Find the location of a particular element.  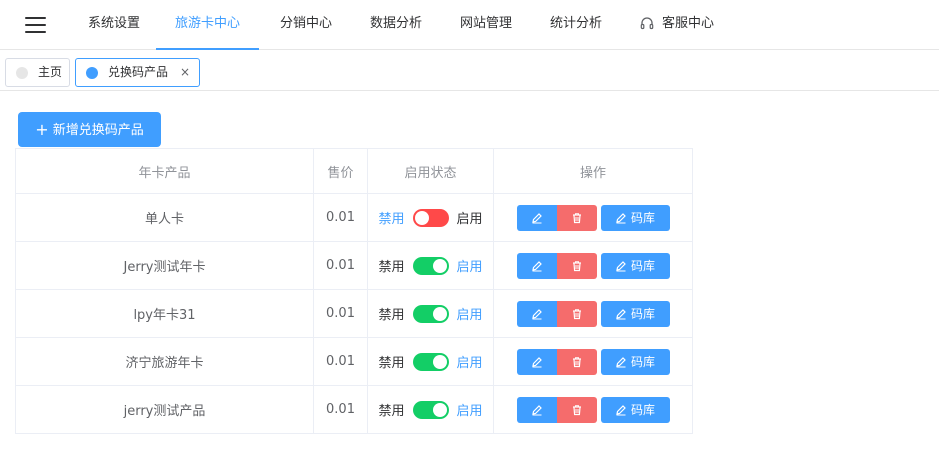

column-header-status: 启用状态 is located at coordinates (430, 171).